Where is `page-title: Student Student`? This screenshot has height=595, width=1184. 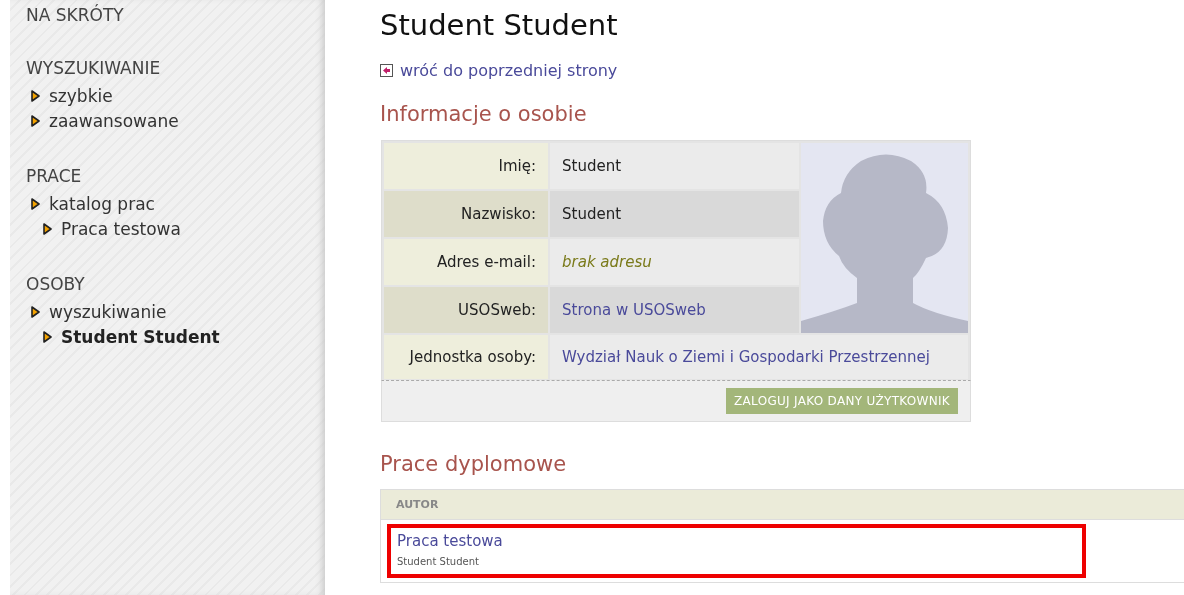 page-title: Student Student is located at coordinates (499, 25).